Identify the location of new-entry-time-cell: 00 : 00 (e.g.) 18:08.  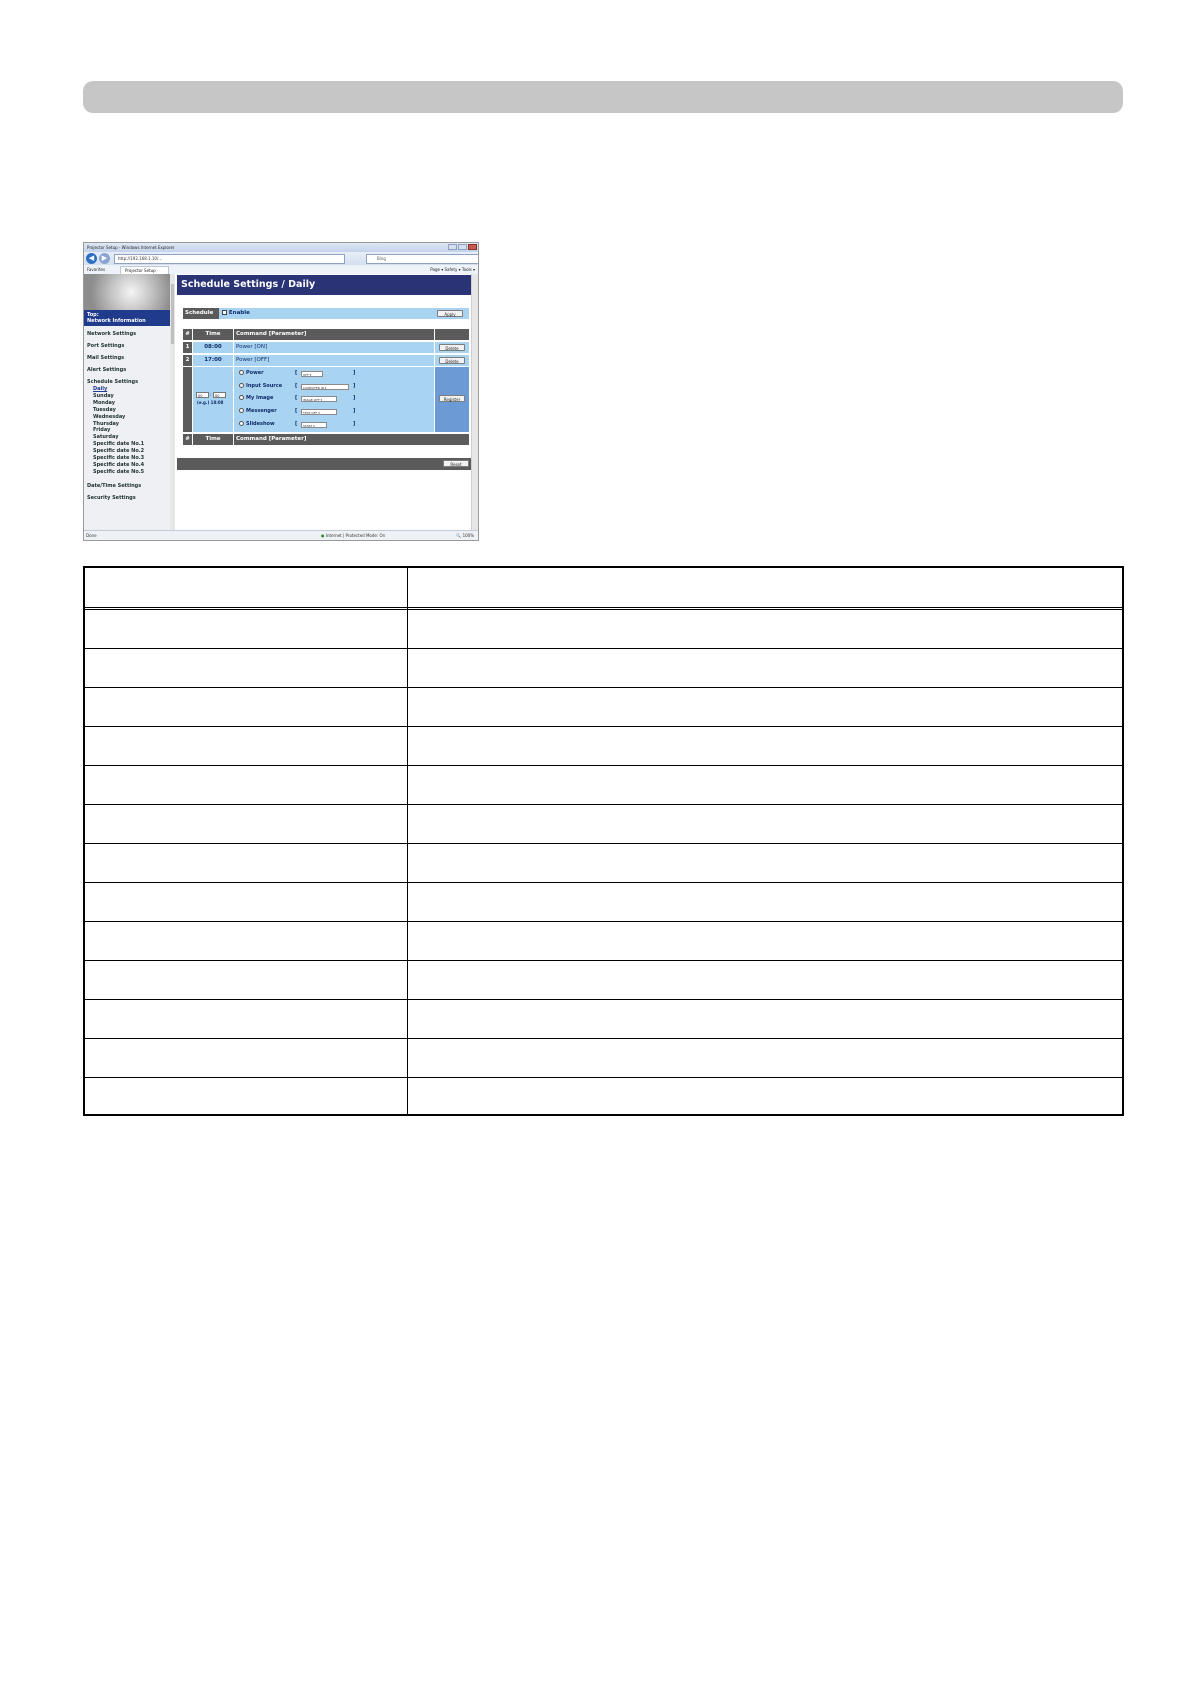
(213, 399).